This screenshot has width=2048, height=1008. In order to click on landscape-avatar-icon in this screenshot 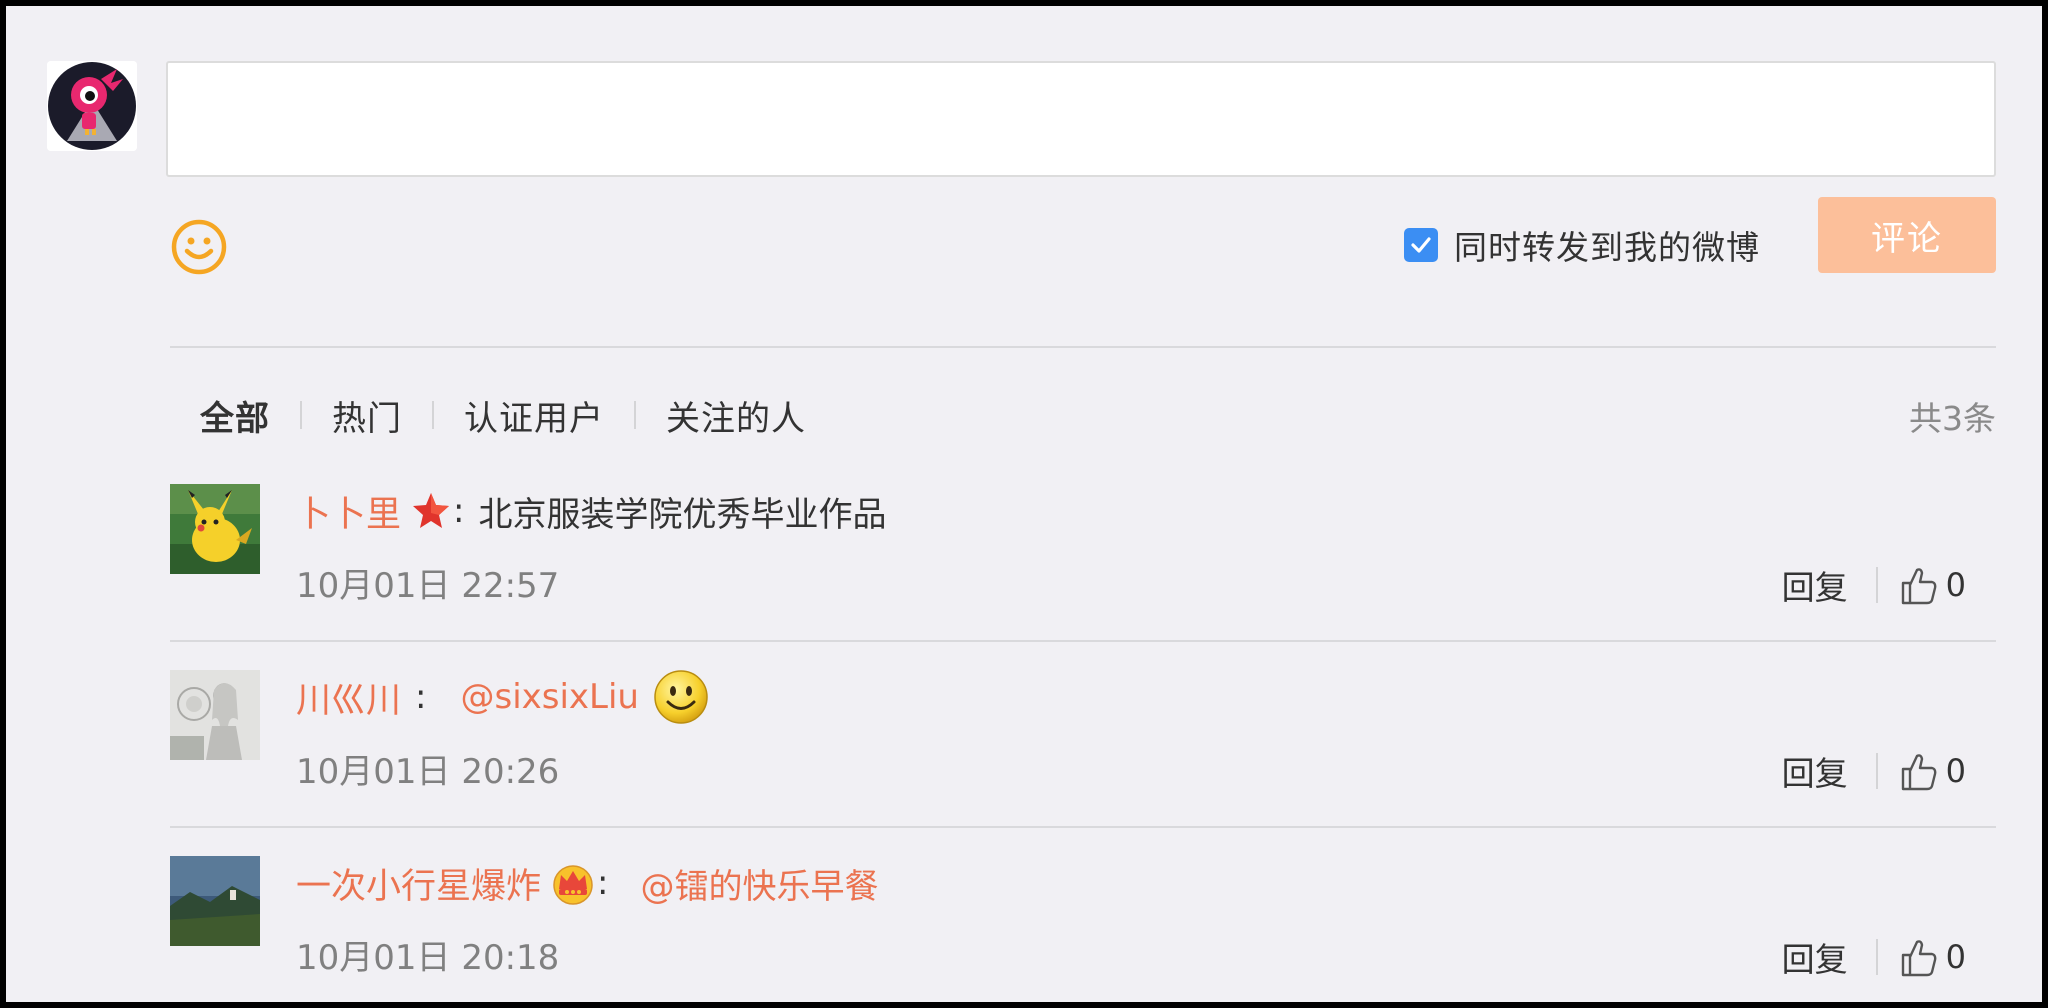, I will do `click(215, 901)`.